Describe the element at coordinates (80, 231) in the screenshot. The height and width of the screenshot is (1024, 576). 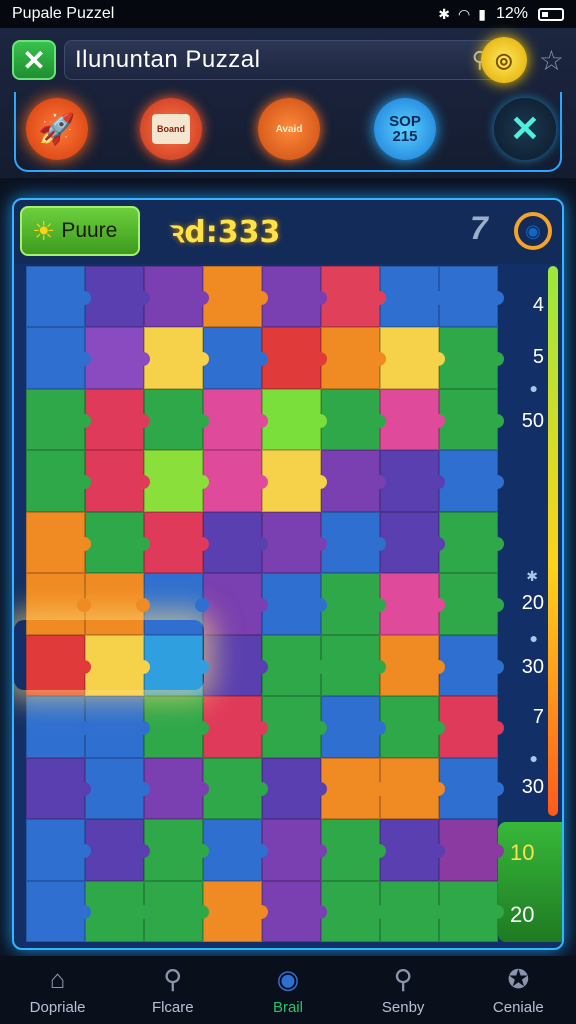
I see `pause-button: ☀ Puure` at that location.